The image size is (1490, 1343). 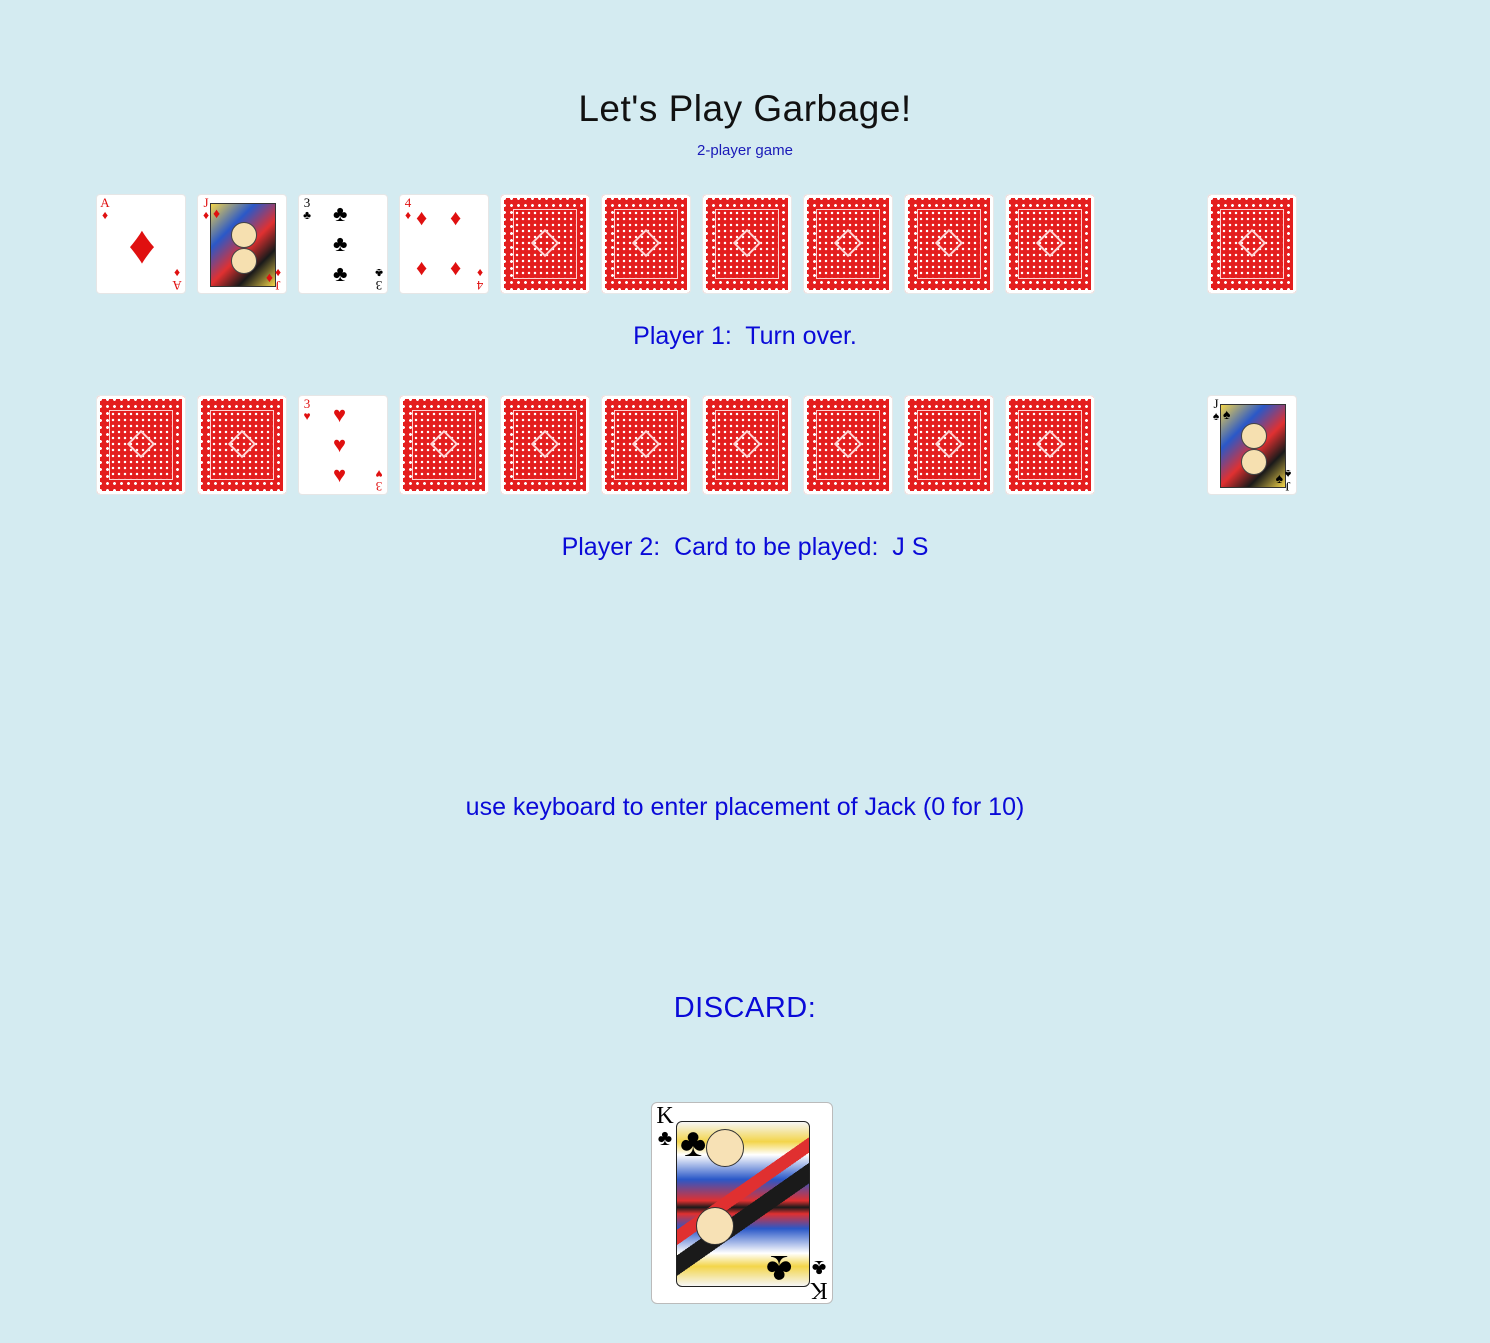 I want to click on player1-card-slot-4: ♦ ♦ ♦ ♦ 4 ♦ 4 ♦, so click(x=444, y=244).